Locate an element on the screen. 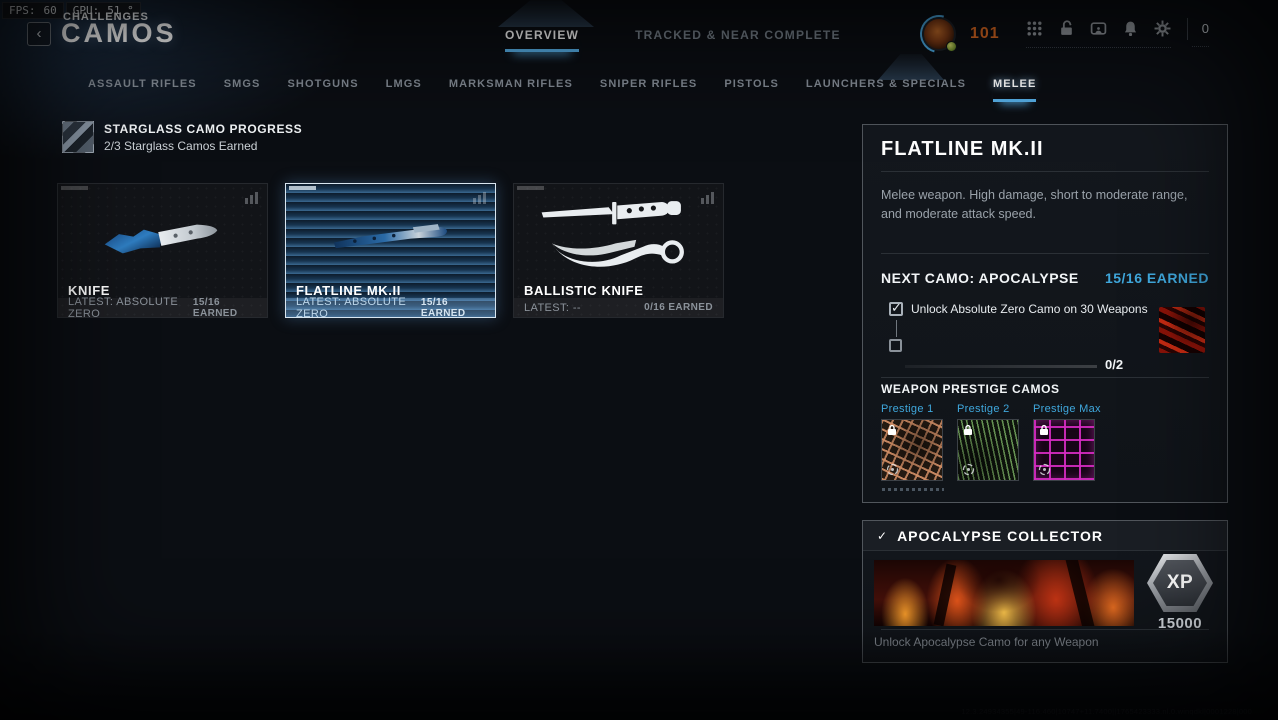  melee-spotlight is located at coordinates (911, 67).